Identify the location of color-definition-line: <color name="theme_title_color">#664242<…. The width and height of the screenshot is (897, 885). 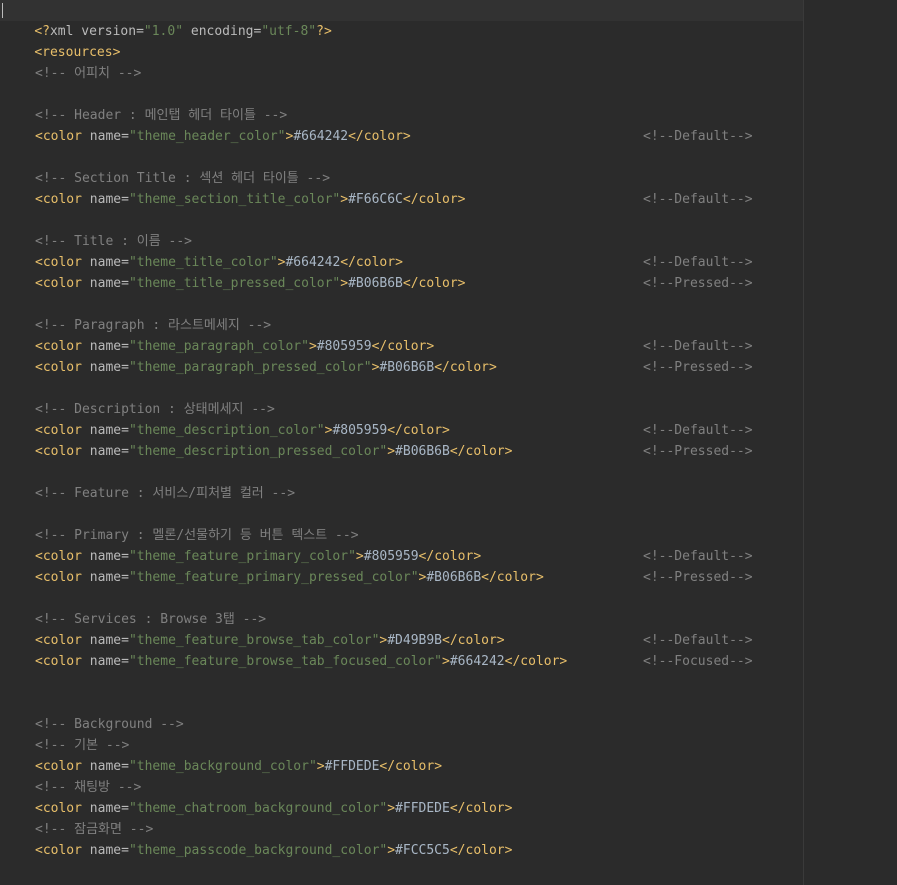
(219, 262).